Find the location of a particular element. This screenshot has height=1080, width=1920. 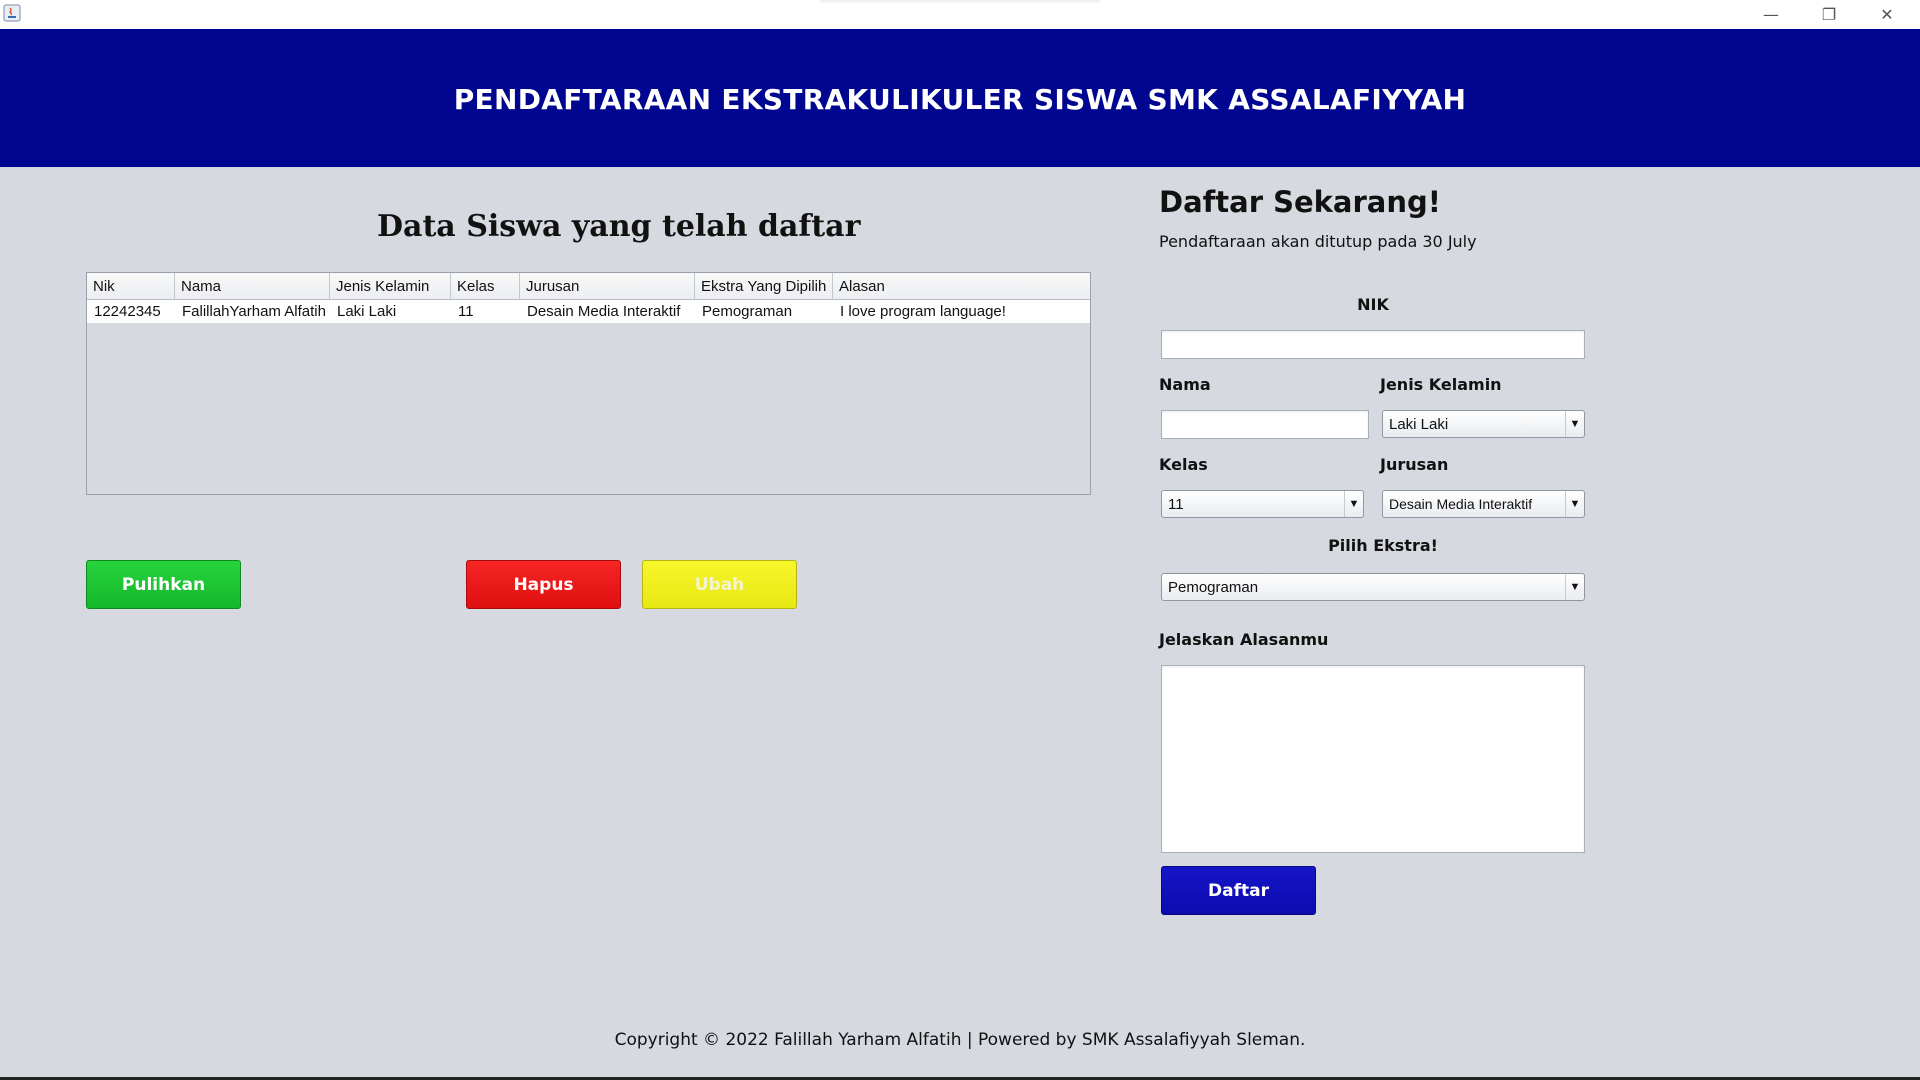

class-select-value: 11 is located at coordinates (1176, 504).